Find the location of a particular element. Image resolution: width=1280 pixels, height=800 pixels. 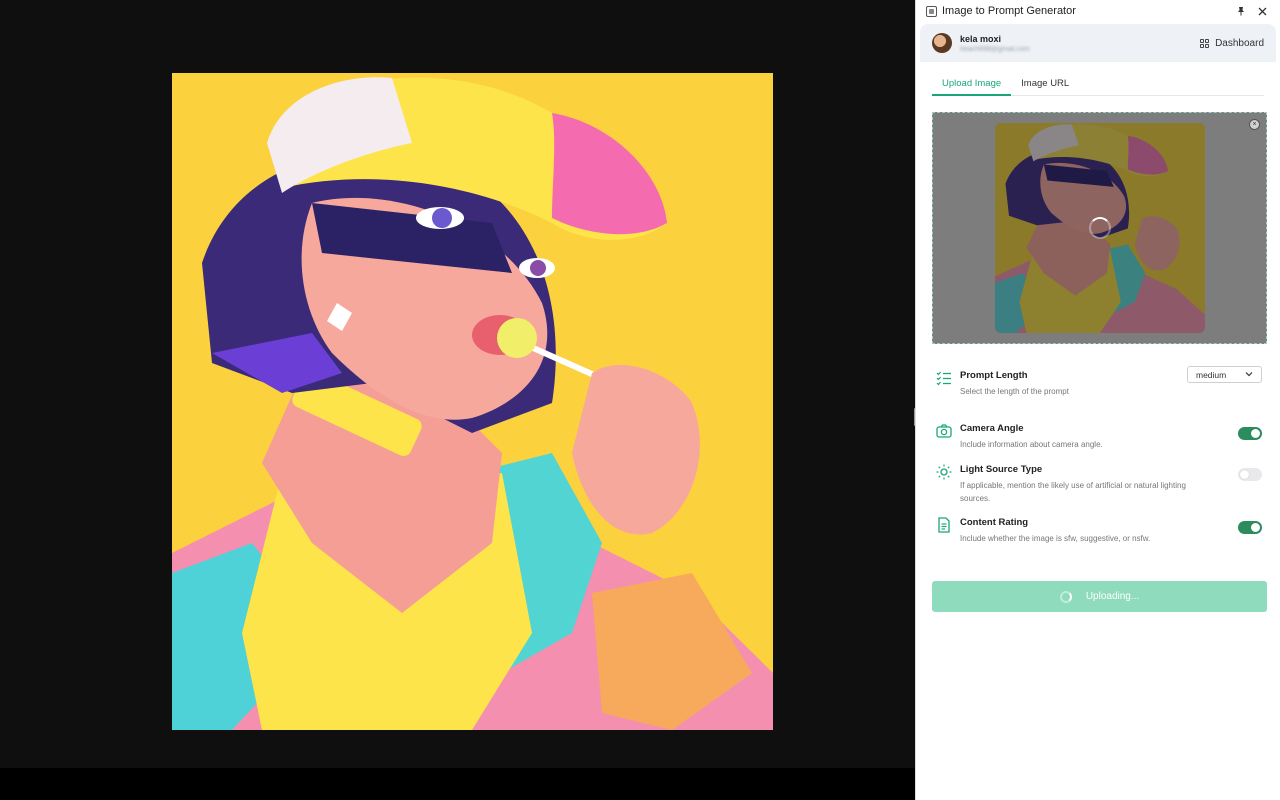

upload-dropzone: × is located at coordinates (1099, 228).